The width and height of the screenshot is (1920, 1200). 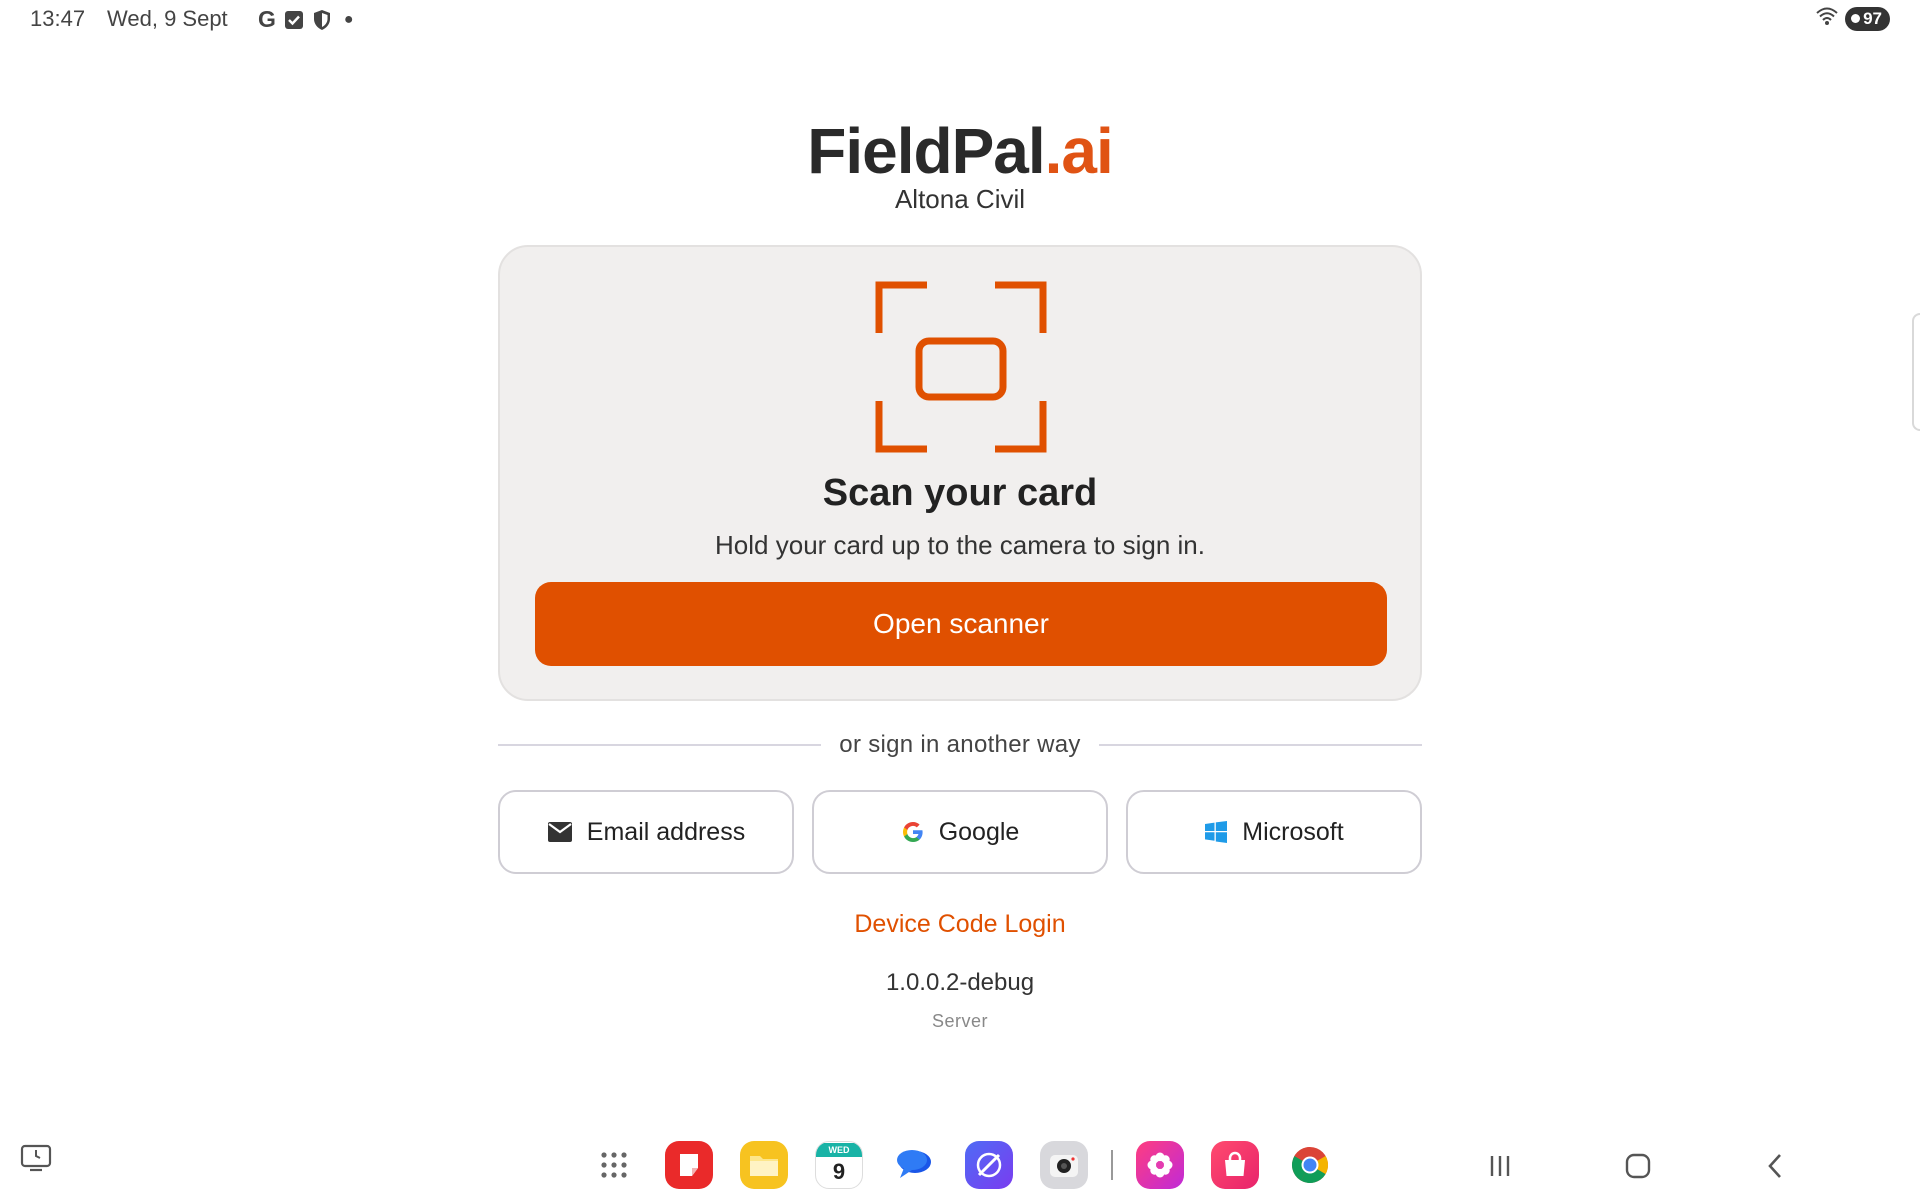 I want to click on google-signin-label: Google, so click(x=979, y=831).